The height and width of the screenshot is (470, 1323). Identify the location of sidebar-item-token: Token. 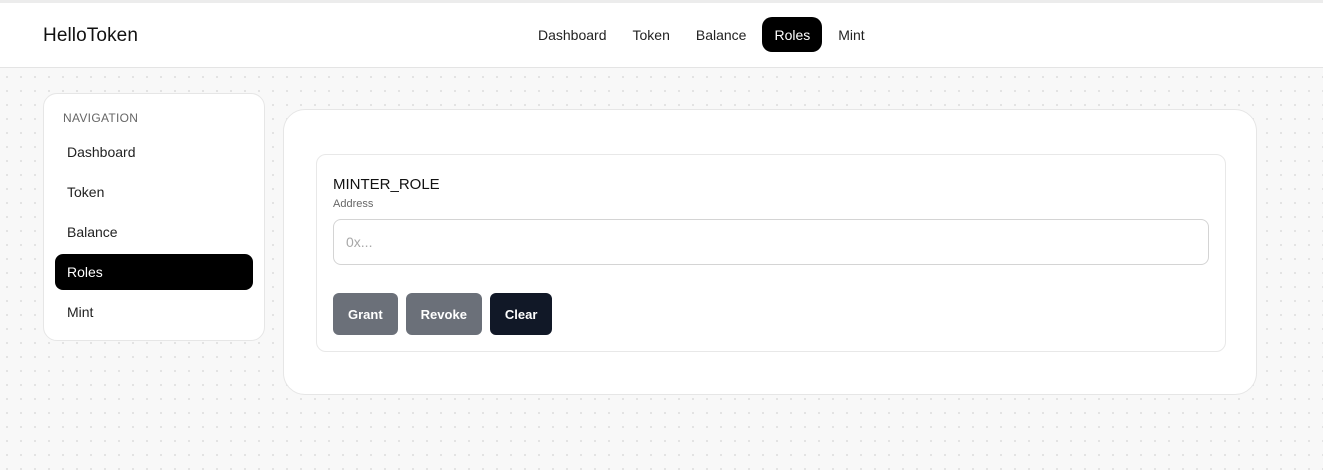
(154, 192).